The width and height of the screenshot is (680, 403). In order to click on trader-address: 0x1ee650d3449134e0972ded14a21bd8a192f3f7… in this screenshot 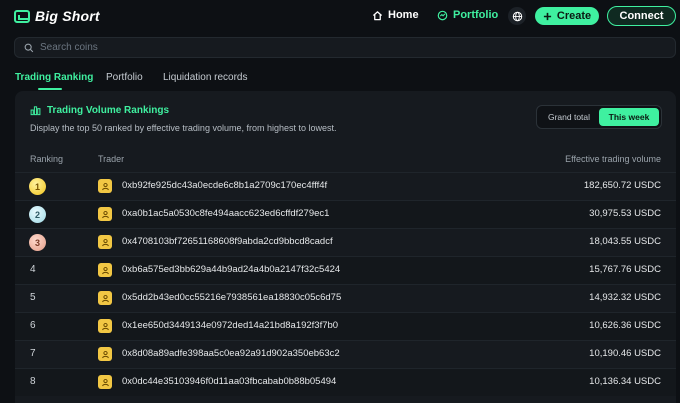, I will do `click(230, 325)`.